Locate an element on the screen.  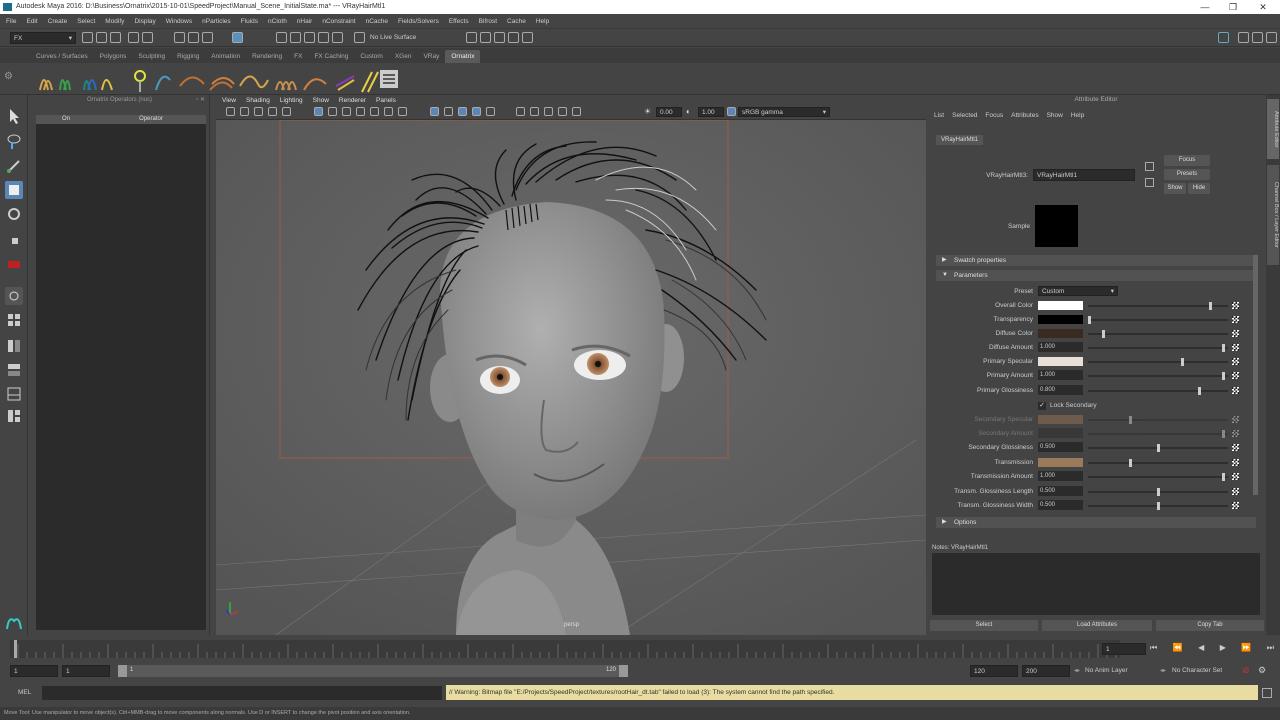
range-start-field: 1 is located at coordinates (86, 671).